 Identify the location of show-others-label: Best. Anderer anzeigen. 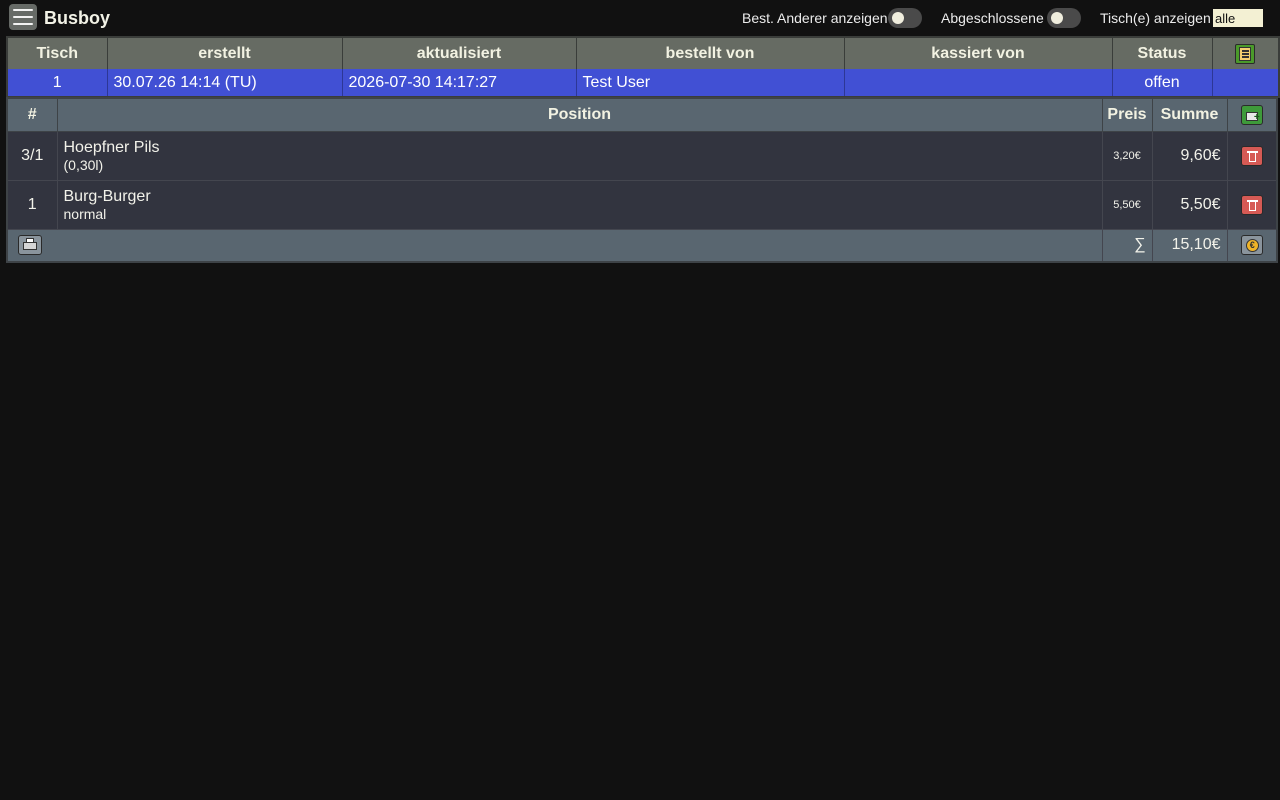
(815, 18).